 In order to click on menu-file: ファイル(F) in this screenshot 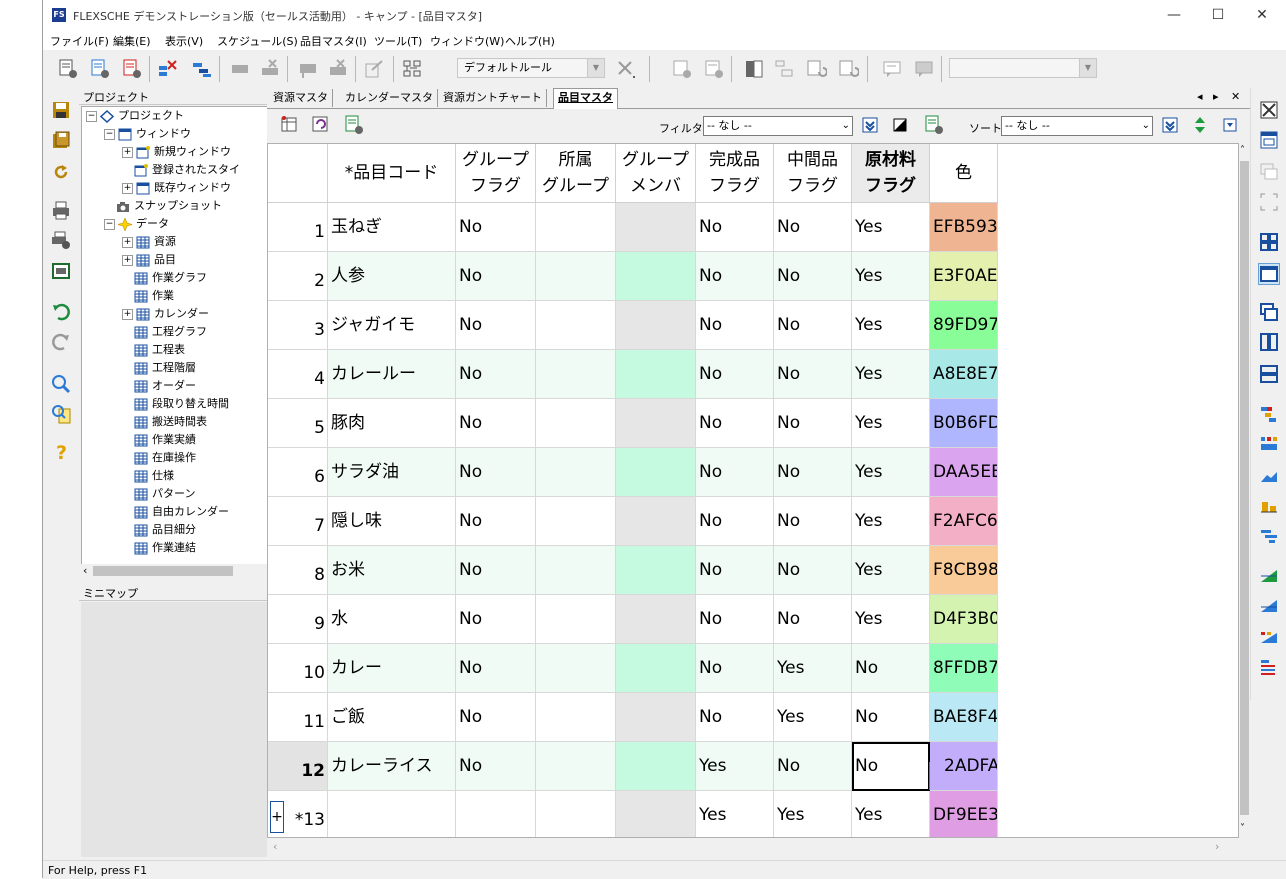, I will do `click(79, 41)`.